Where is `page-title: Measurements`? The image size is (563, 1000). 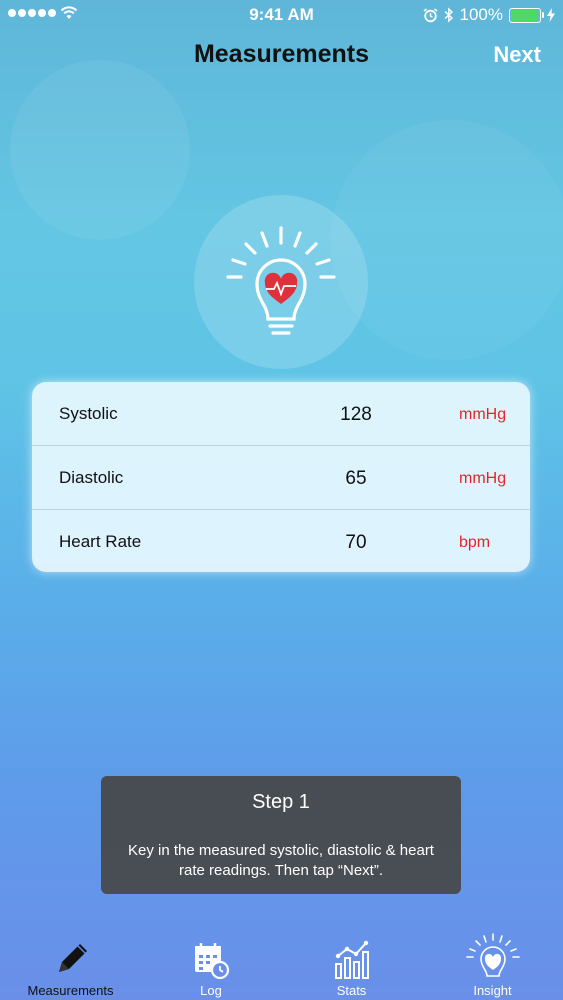
page-title: Measurements is located at coordinates (281, 54).